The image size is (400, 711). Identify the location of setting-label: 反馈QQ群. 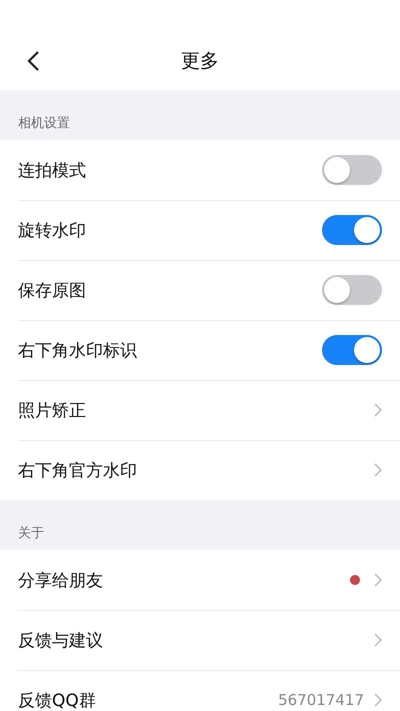
(57, 700).